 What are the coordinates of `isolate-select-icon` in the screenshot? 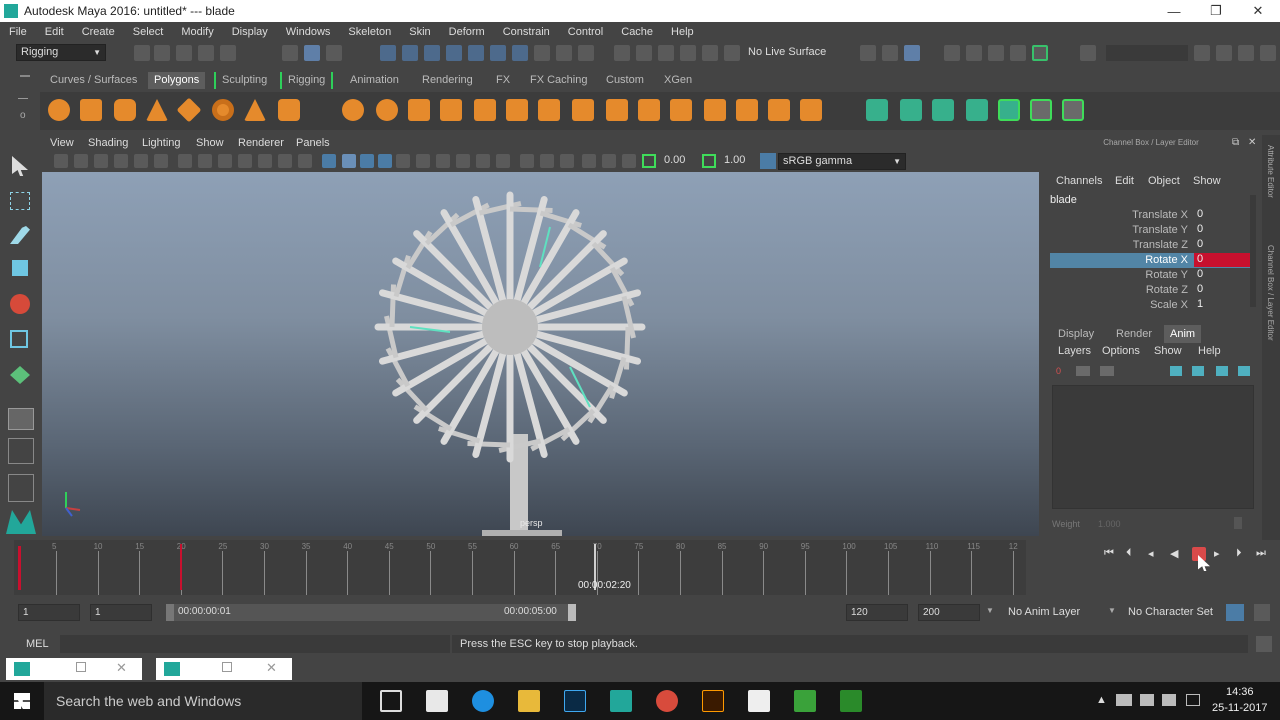 It's located at (527, 161).